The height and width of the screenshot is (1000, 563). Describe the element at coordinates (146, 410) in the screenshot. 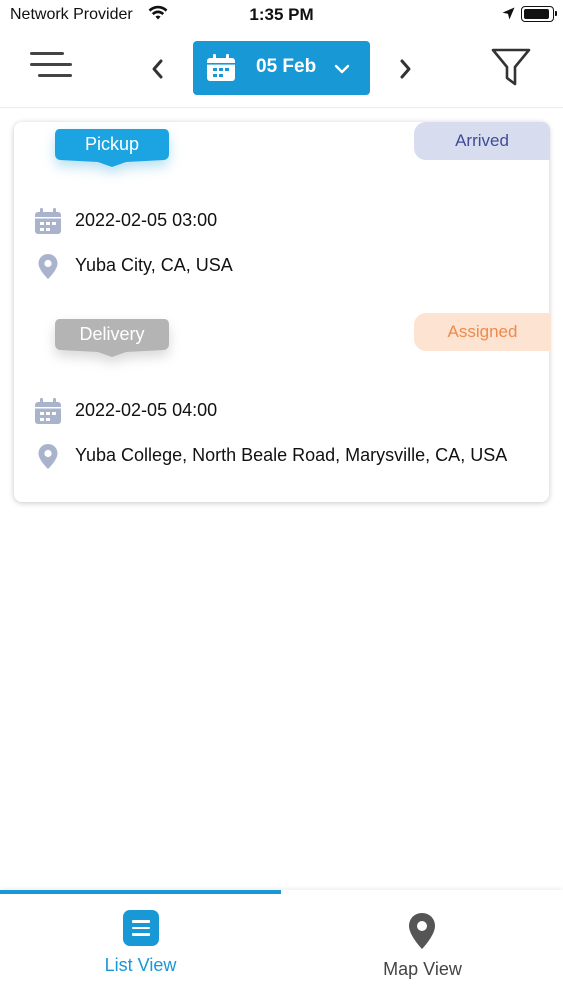

I see `delivery-datetime: 2022-02-05 04:00` at that location.